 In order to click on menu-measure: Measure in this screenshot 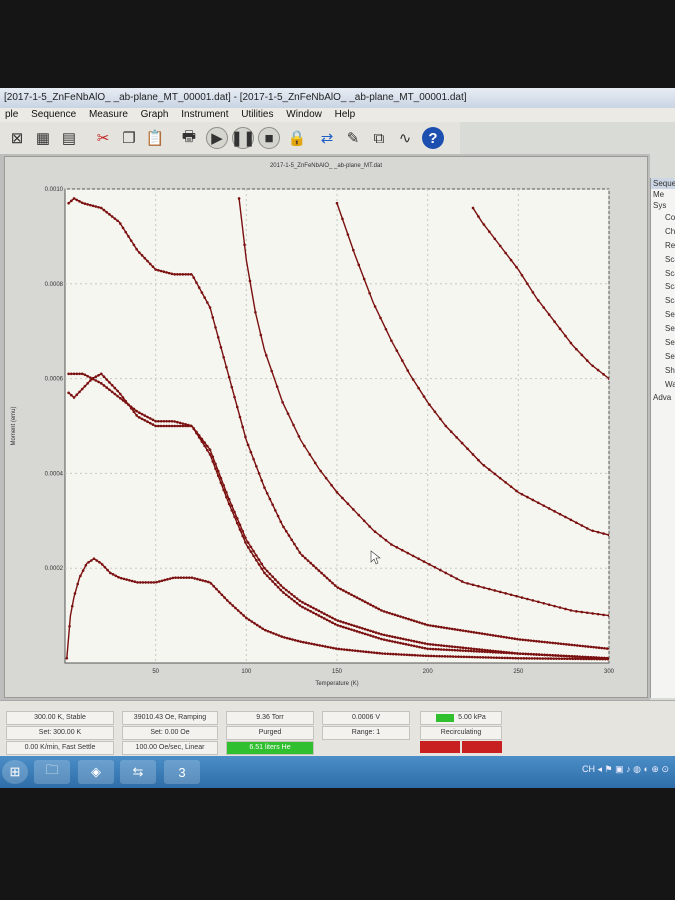, I will do `click(108, 115)`.